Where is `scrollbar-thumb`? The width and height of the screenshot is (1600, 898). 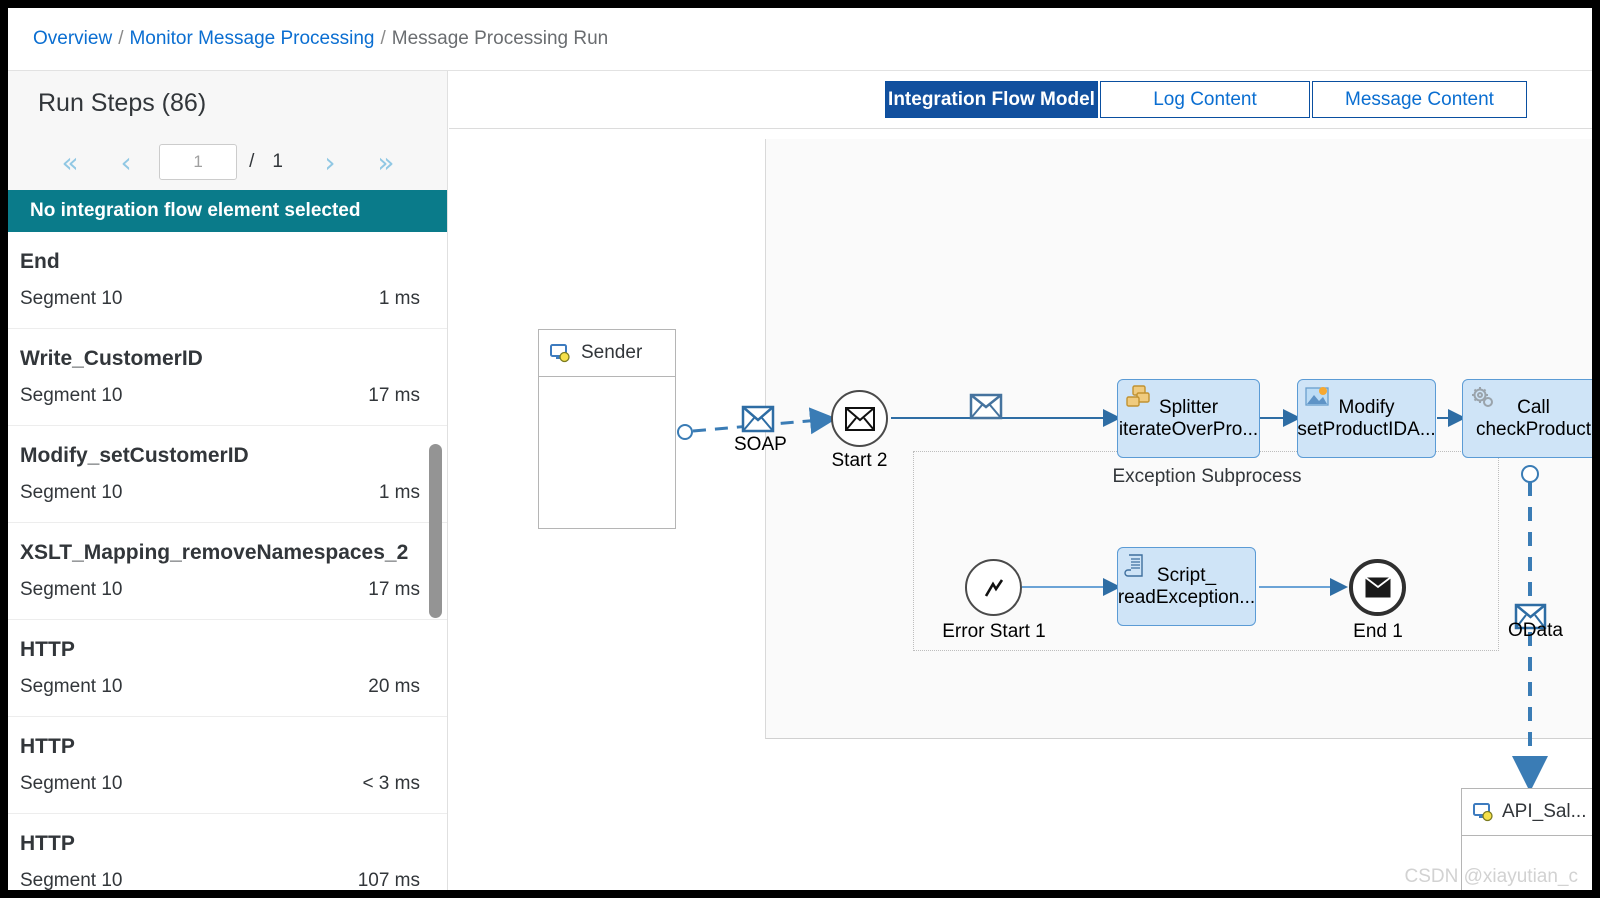 scrollbar-thumb is located at coordinates (435, 531).